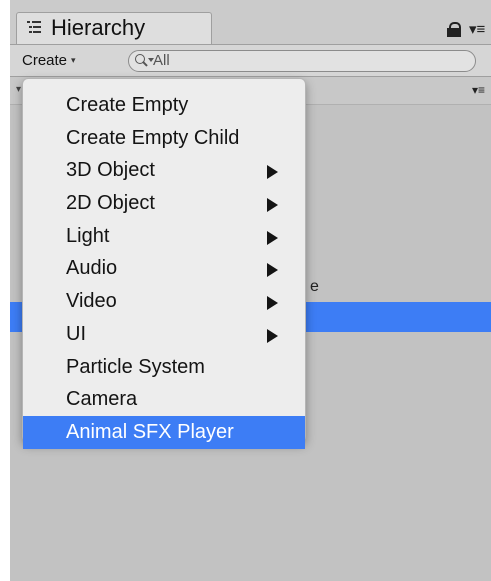  I want to click on menu-item-label: 2D Object, so click(110, 203).